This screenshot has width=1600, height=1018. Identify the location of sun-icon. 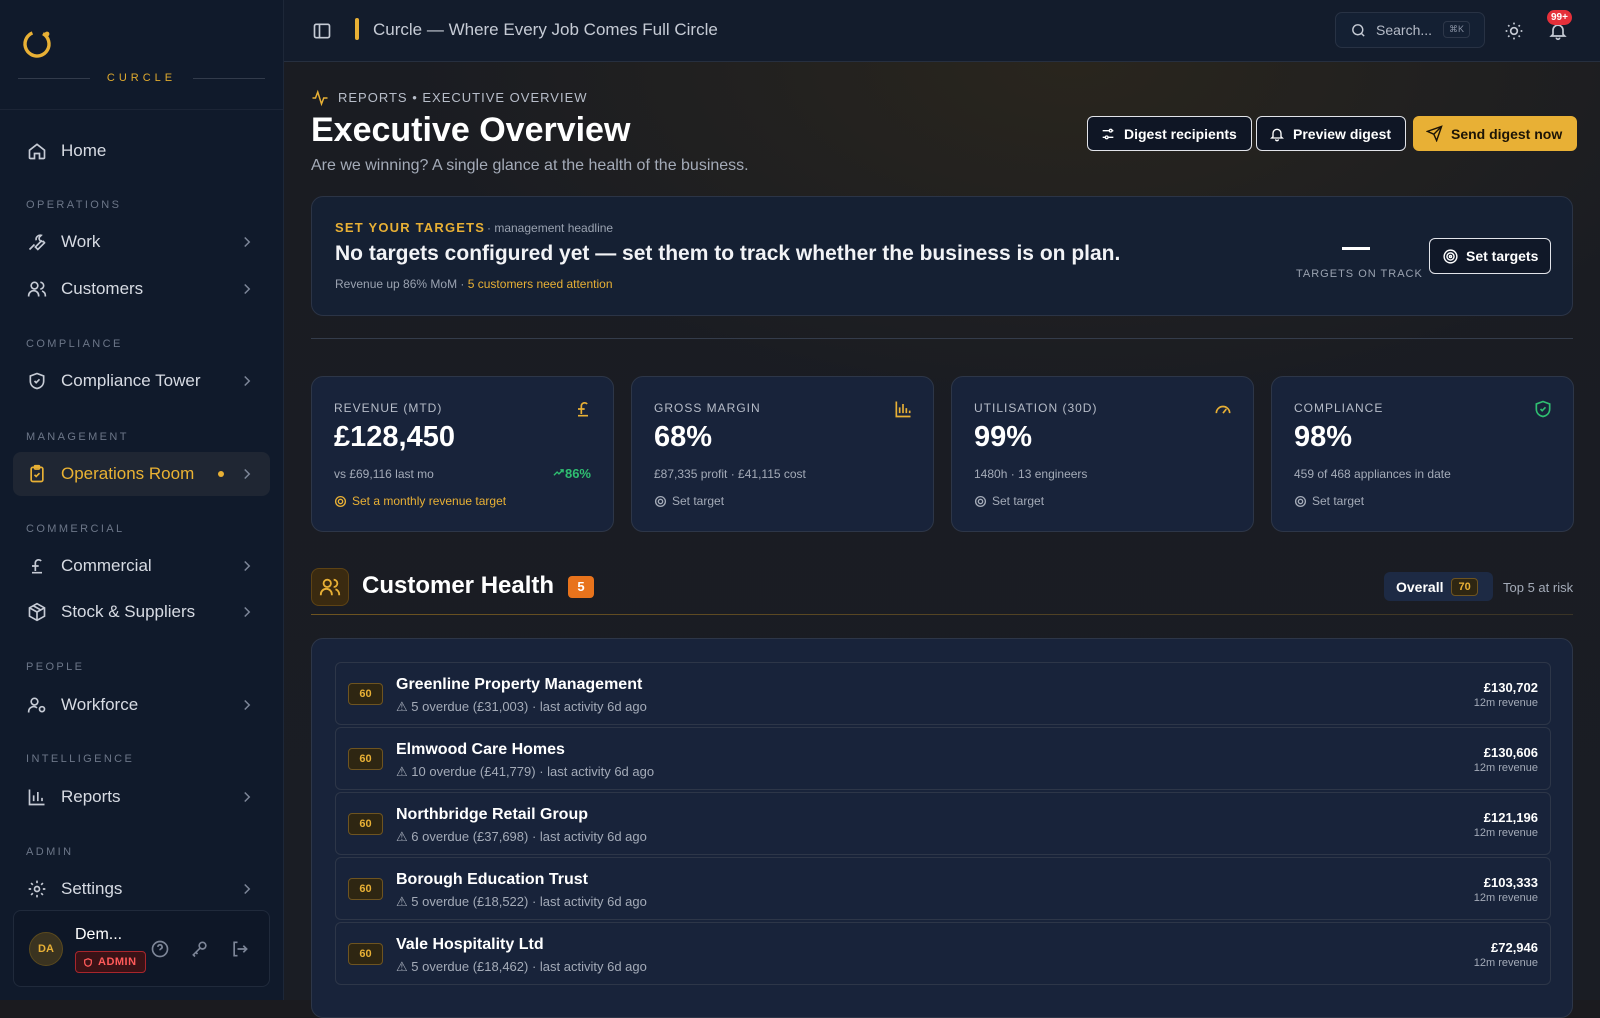
(1514, 31).